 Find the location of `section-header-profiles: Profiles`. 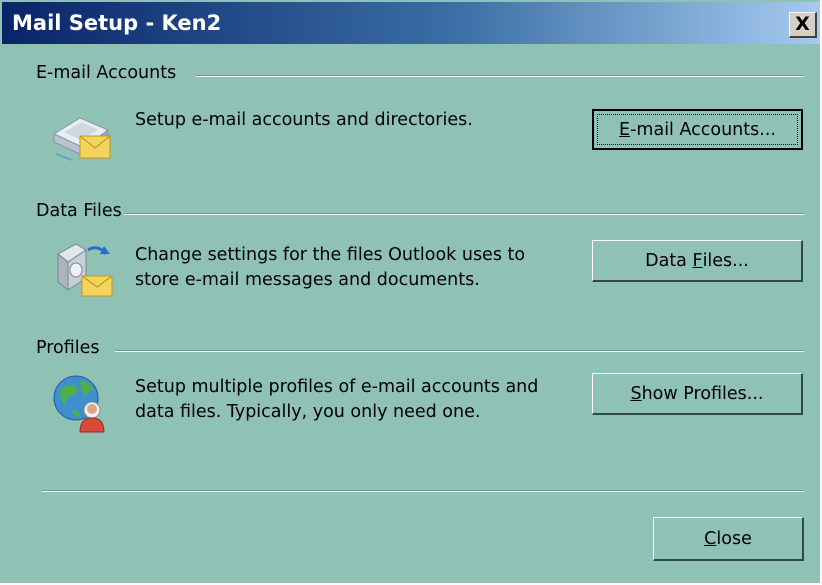

section-header-profiles: Profiles is located at coordinates (68, 348).